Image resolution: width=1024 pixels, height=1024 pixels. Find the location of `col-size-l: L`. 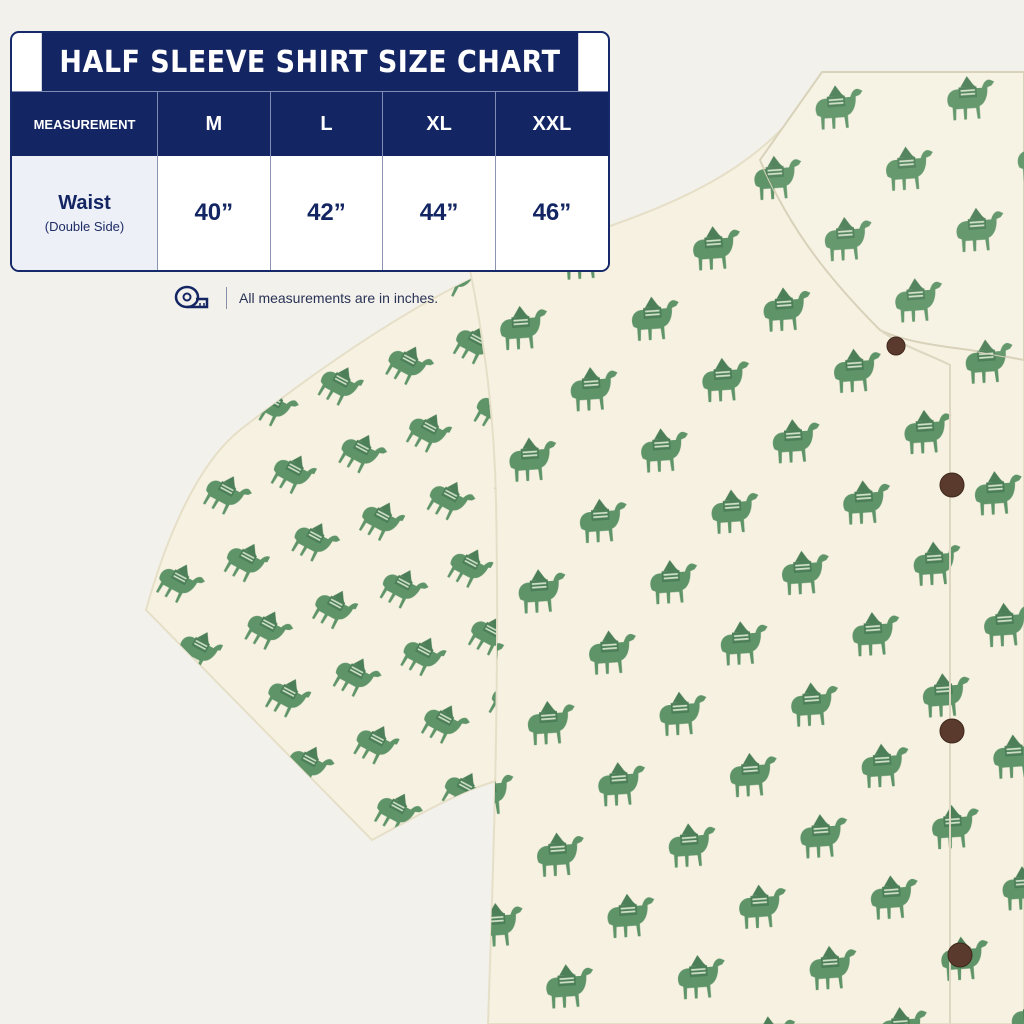

col-size-l: L is located at coordinates (326, 123).